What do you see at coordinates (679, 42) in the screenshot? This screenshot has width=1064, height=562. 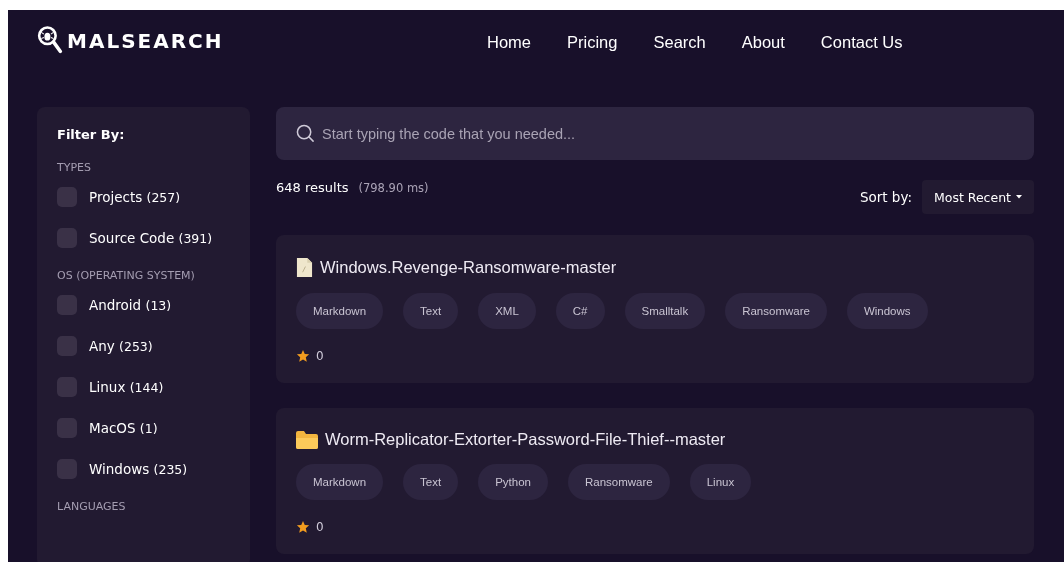 I see `nav-link: Search` at bounding box center [679, 42].